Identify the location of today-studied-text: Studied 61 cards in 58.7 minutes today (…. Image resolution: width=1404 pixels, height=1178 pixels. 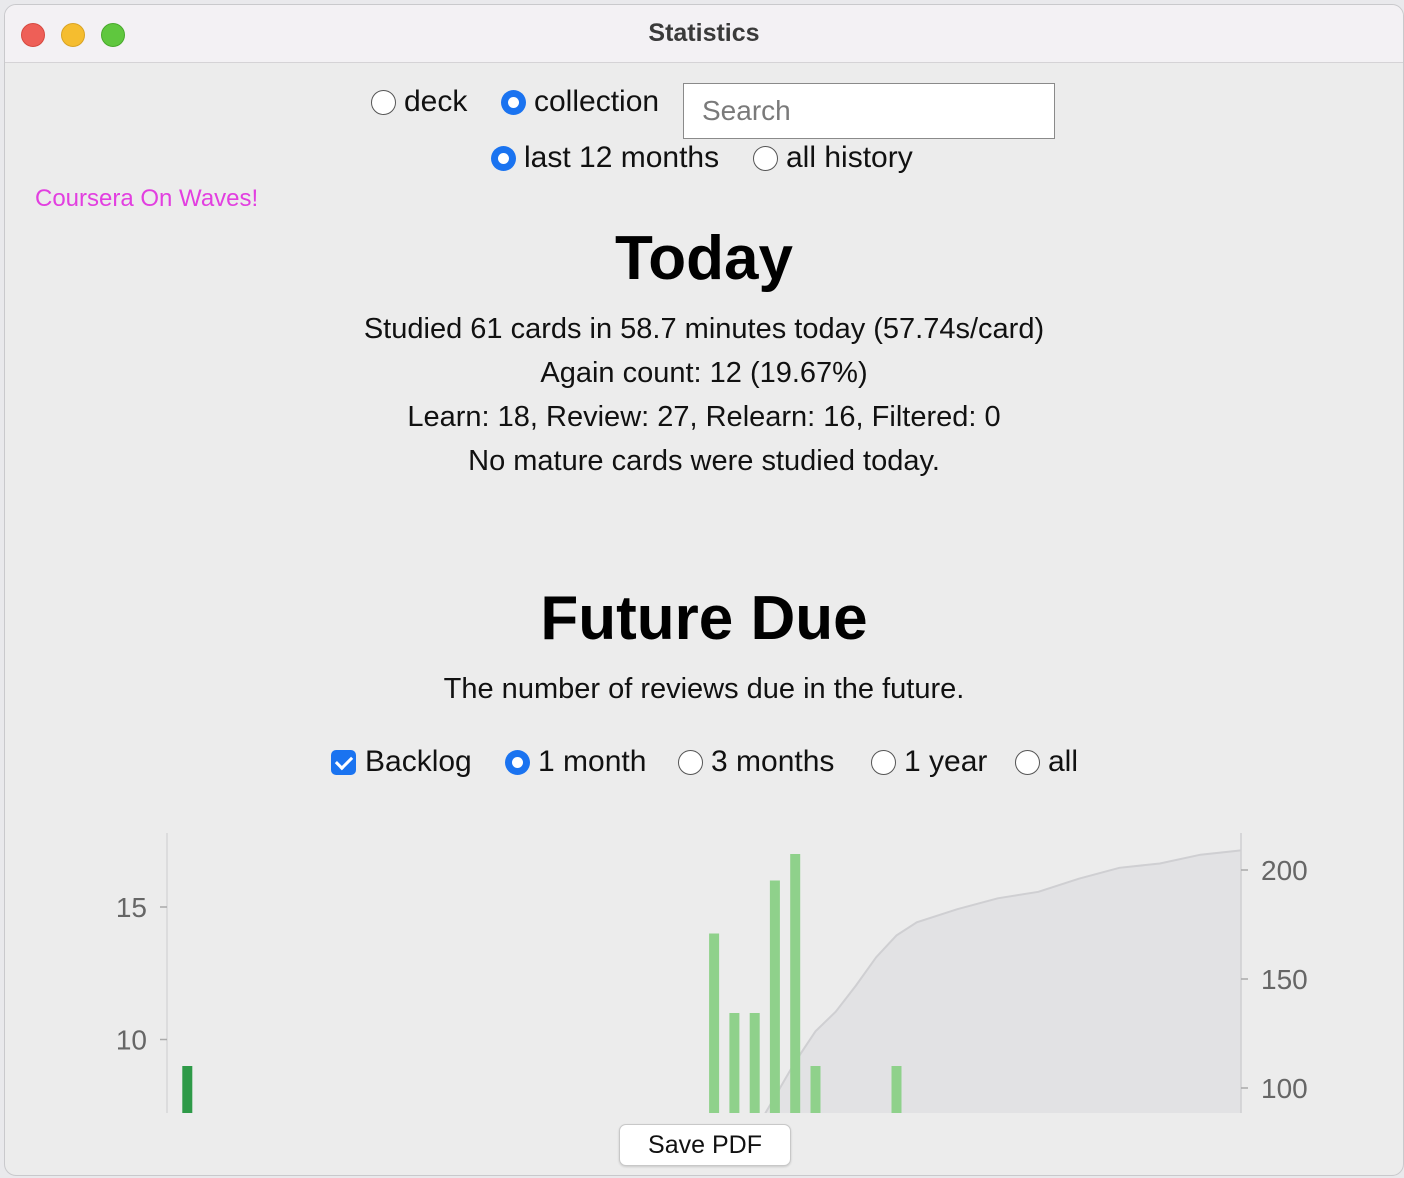
(704, 329).